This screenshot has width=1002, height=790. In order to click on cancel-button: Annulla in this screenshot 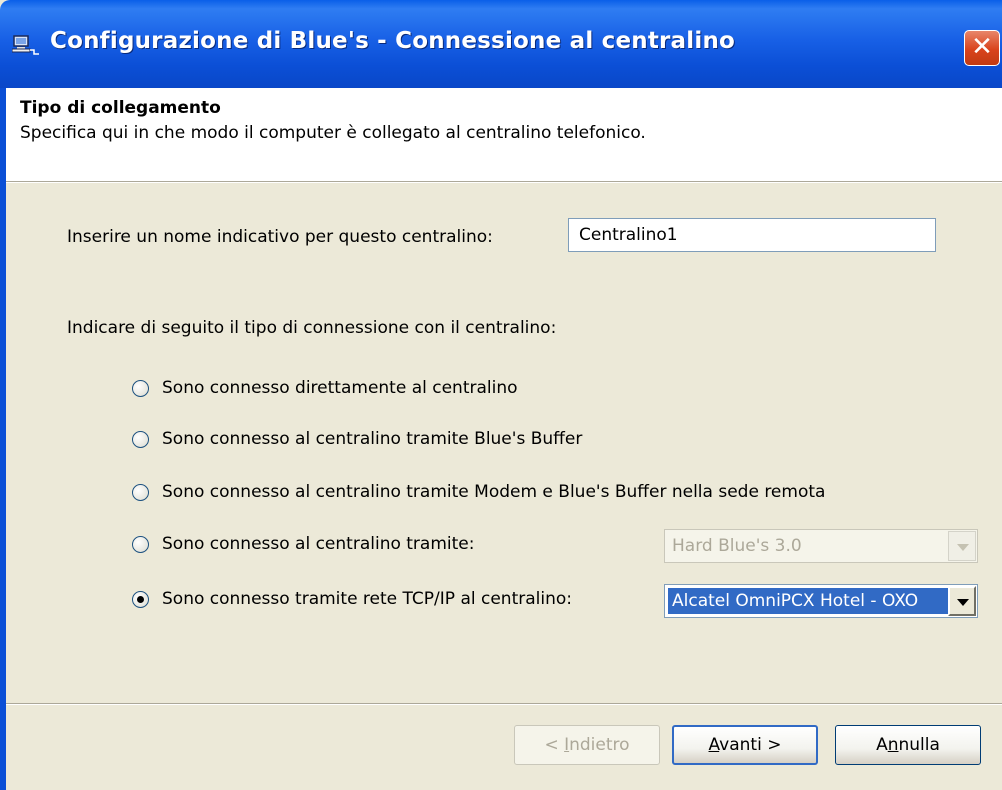, I will do `click(908, 745)`.